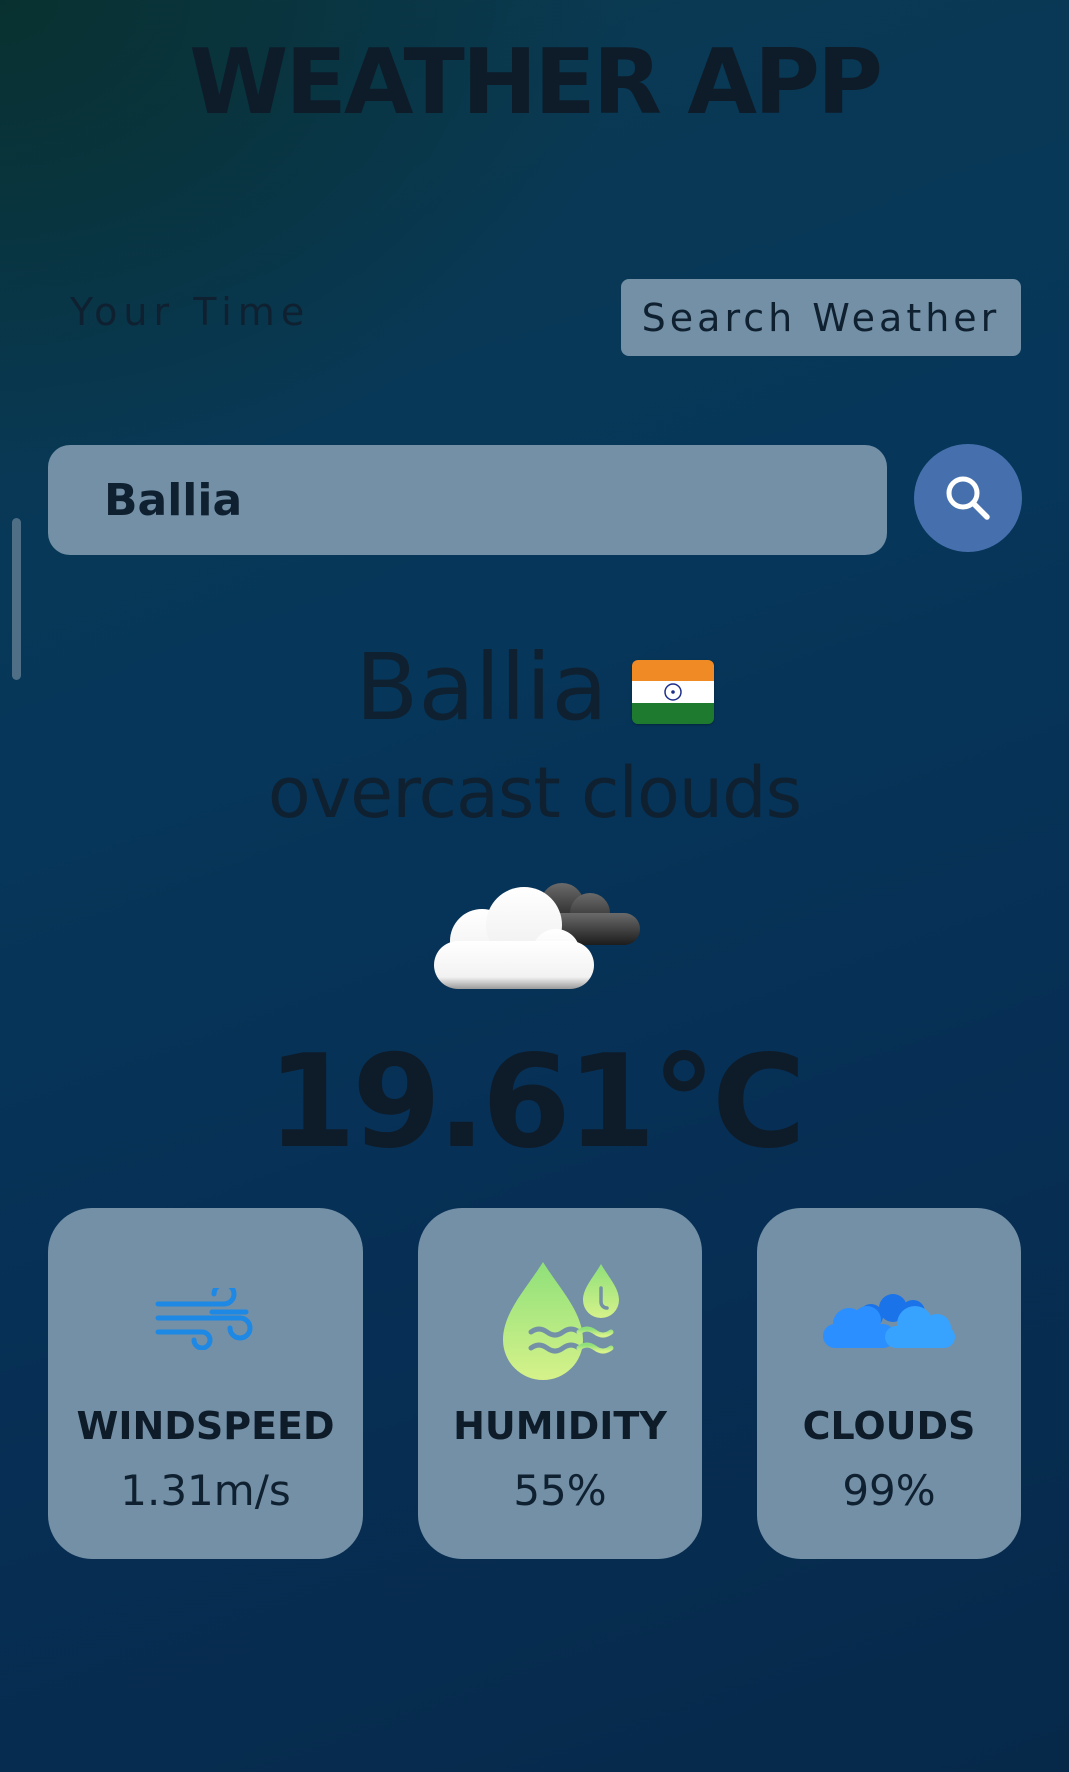 Image resolution: width=1069 pixels, height=1772 pixels. I want to click on humidity-drops-icon, so click(561, 1321).